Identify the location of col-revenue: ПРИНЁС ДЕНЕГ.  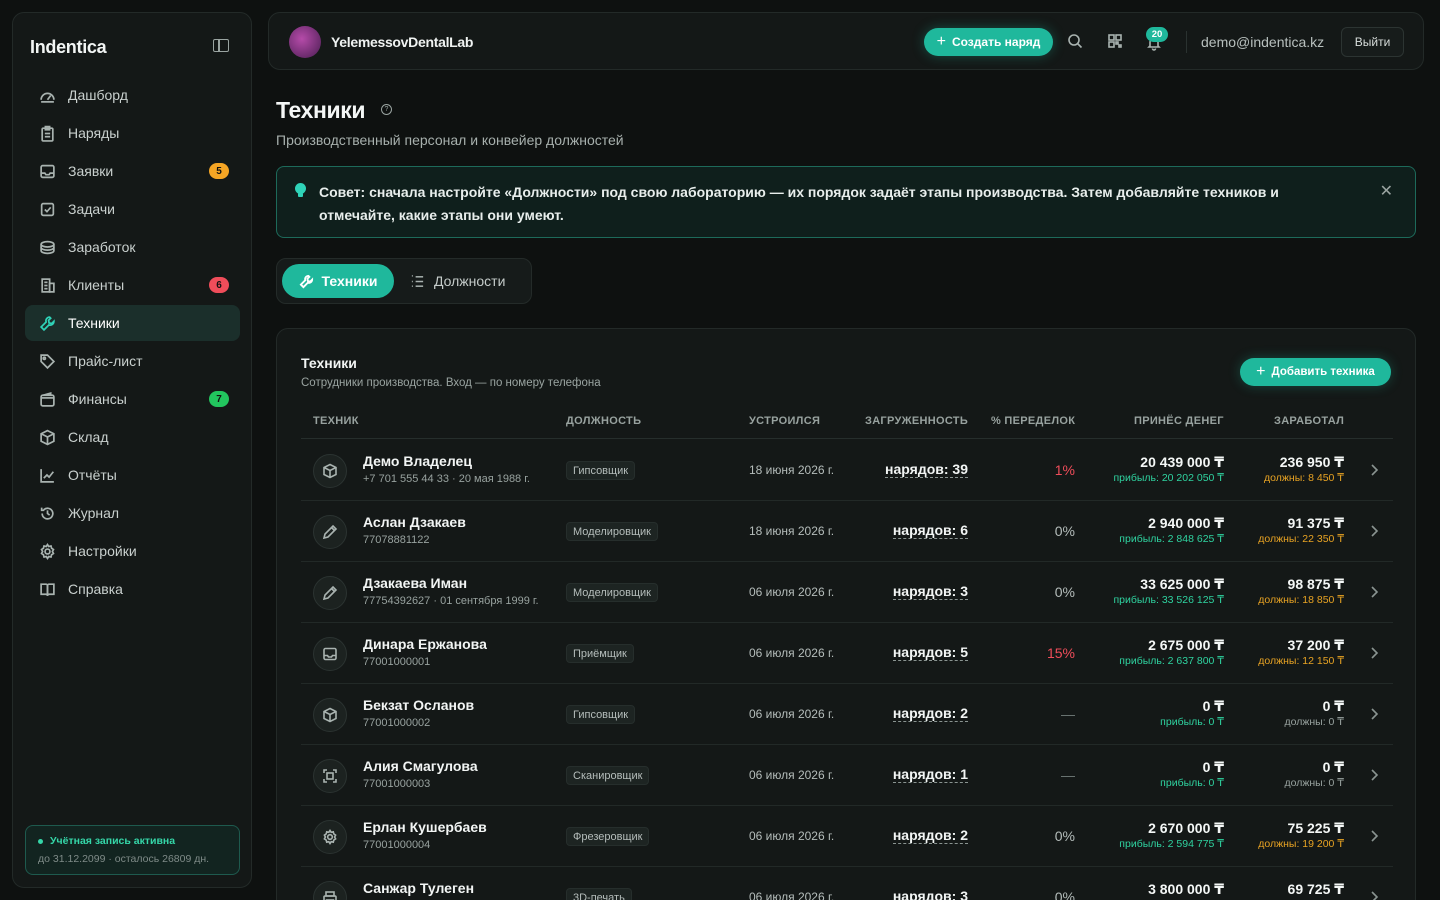
(1179, 421).